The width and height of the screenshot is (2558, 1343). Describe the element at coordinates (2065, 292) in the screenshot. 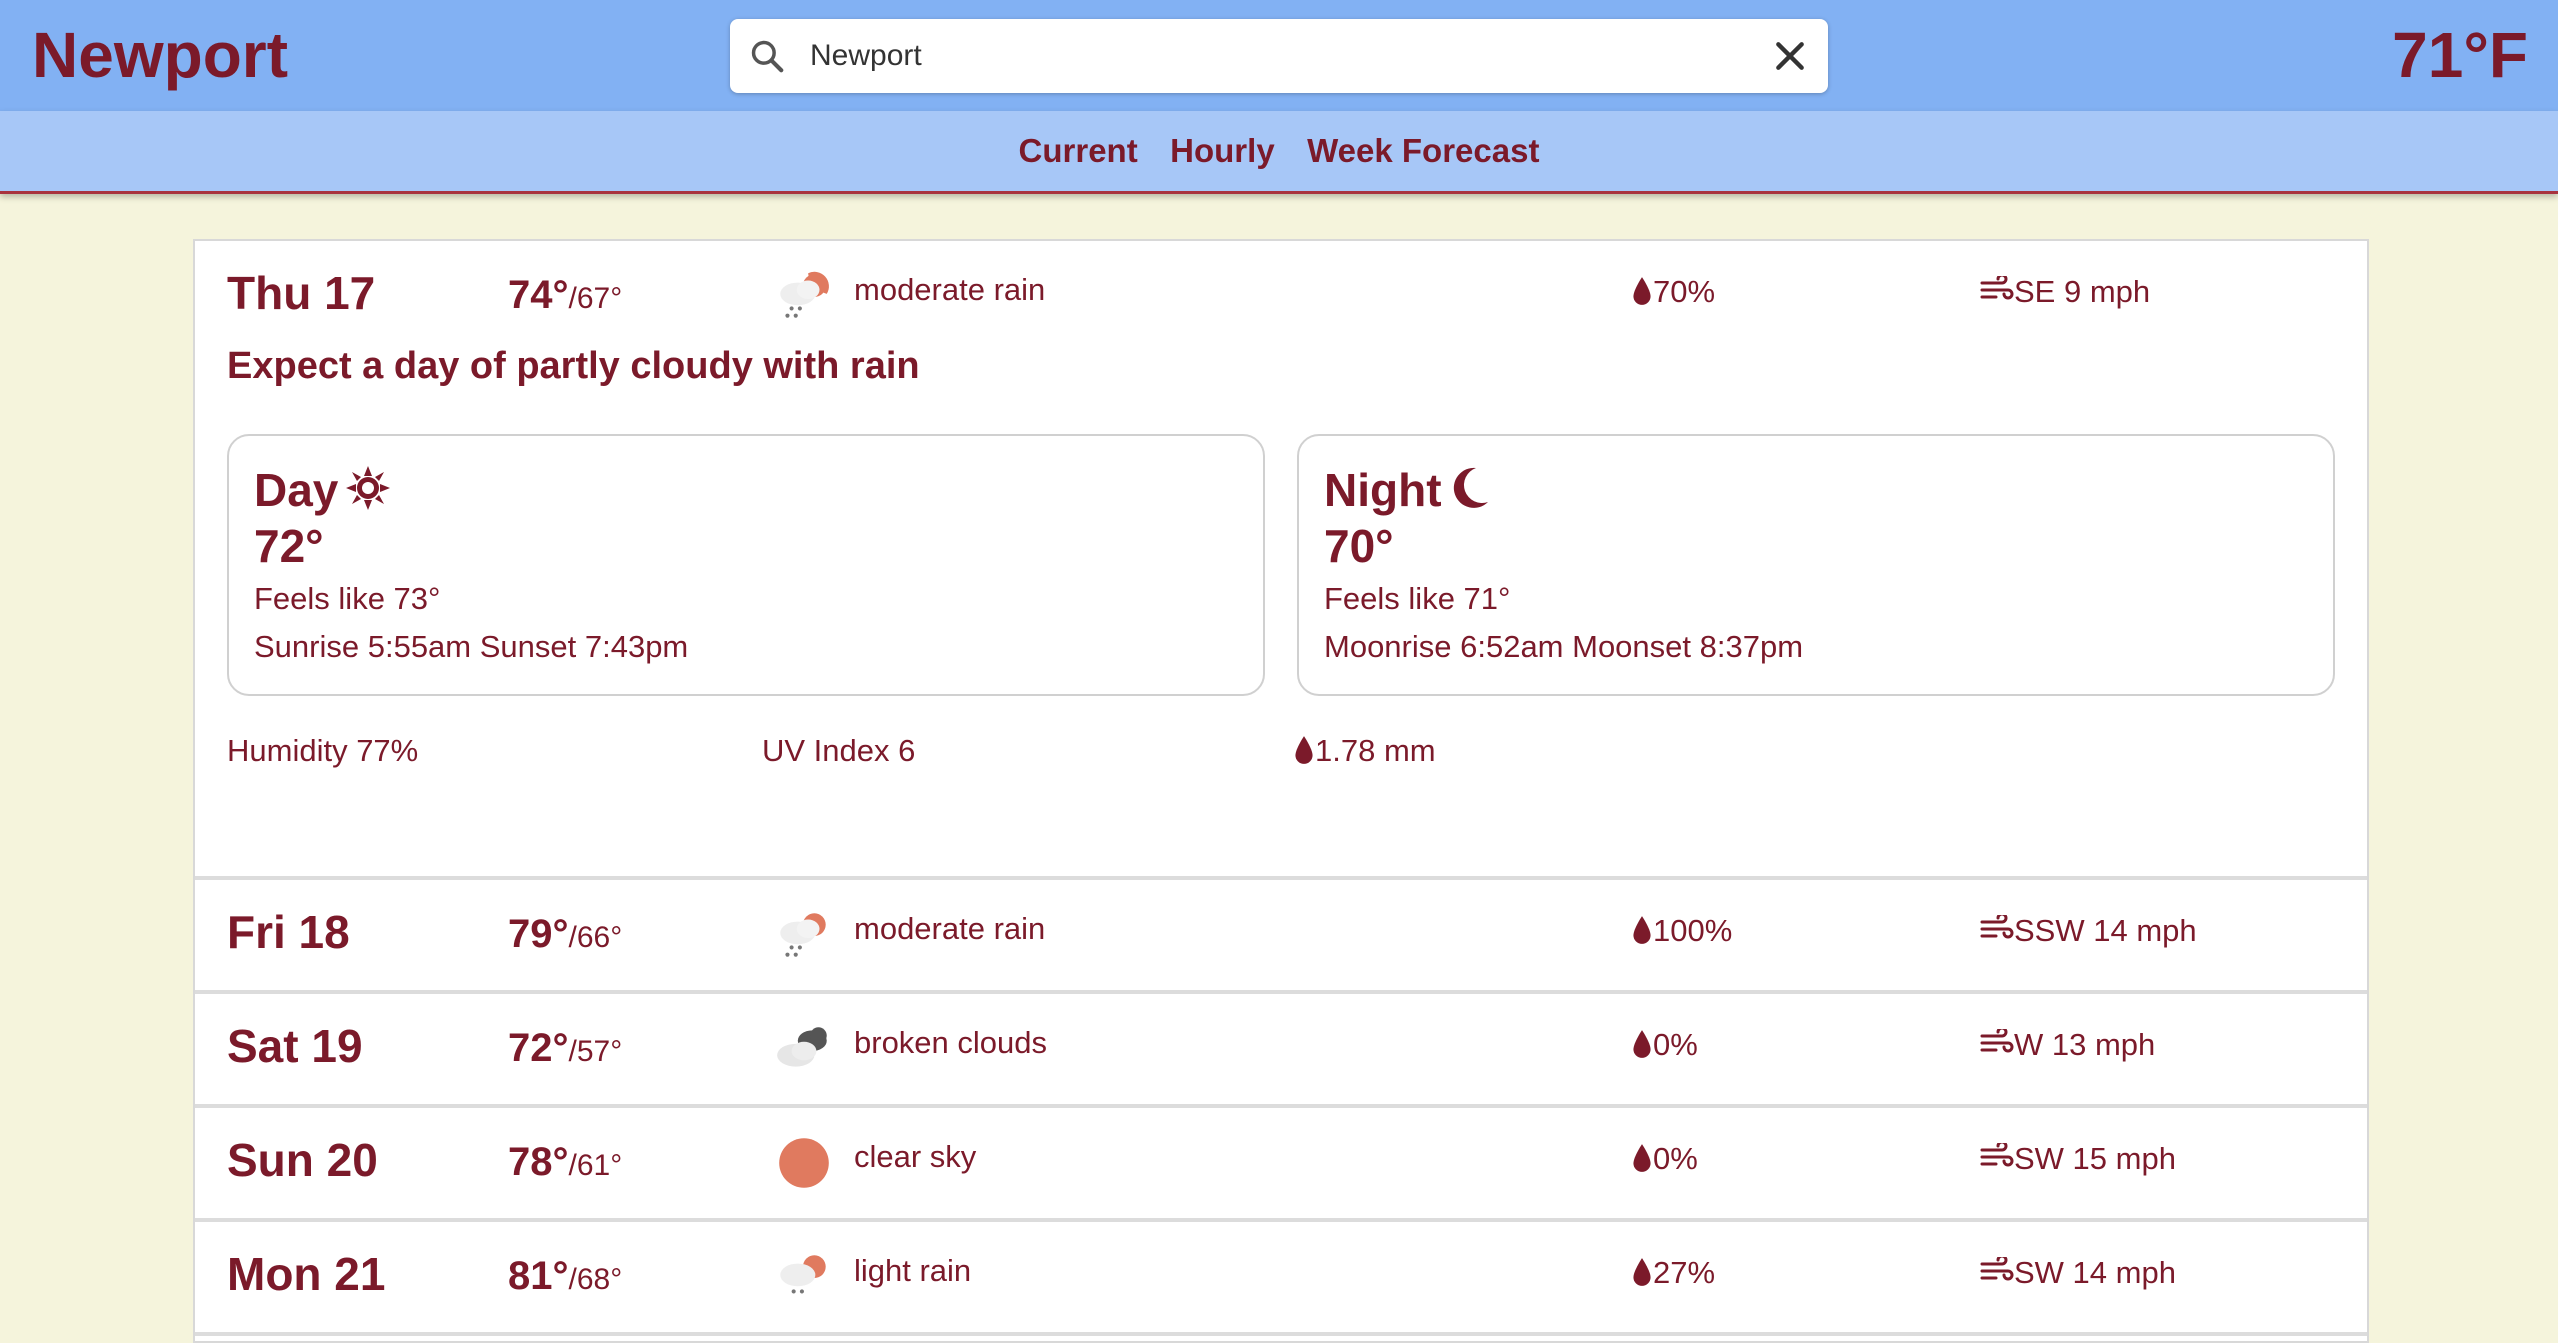

I see `wind-info: SE 9 mph` at that location.